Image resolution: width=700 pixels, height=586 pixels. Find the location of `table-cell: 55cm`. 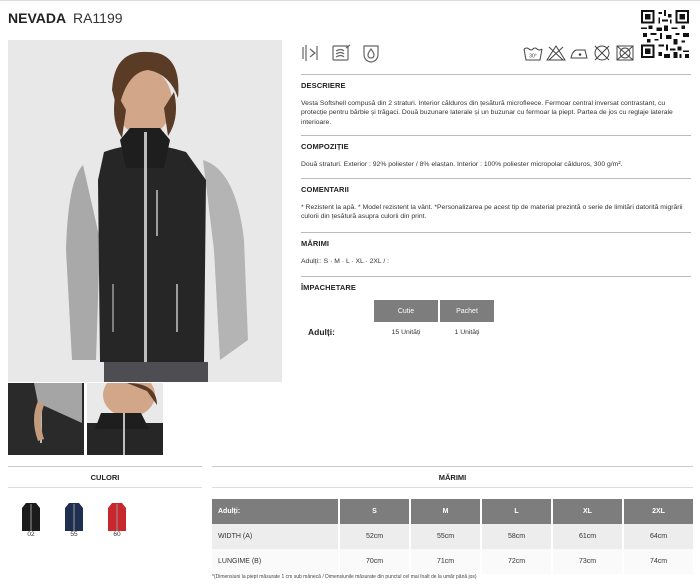

table-cell: 55cm is located at coordinates (444, 536).